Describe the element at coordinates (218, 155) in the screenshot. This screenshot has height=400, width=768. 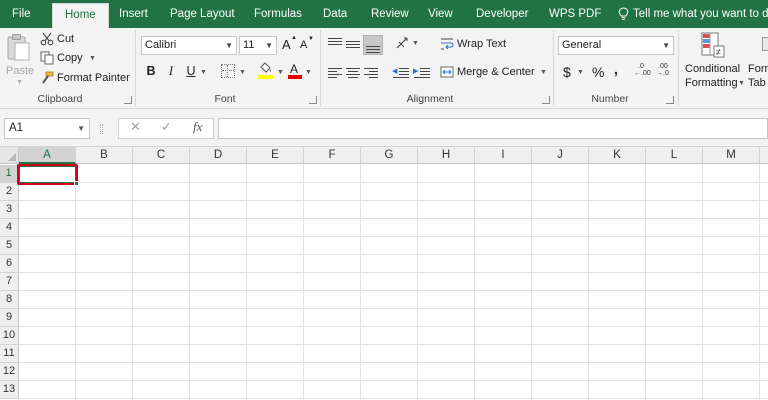
I see `column-header-d: D` at that location.